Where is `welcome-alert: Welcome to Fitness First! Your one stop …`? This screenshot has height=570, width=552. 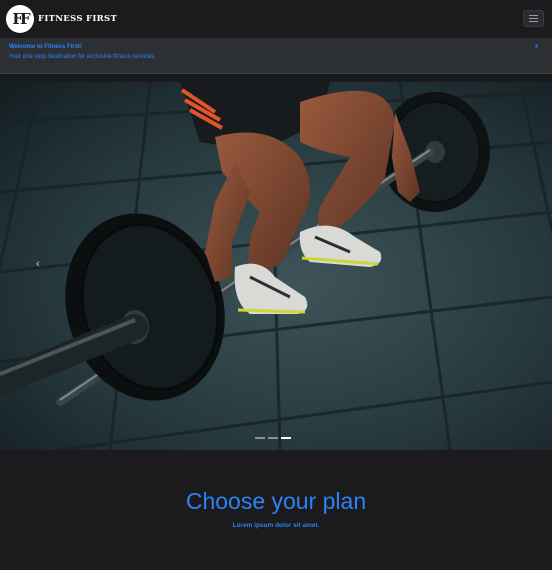
welcome-alert: Welcome to Fitness First! Your one stop … is located at coordinates (276, 56).